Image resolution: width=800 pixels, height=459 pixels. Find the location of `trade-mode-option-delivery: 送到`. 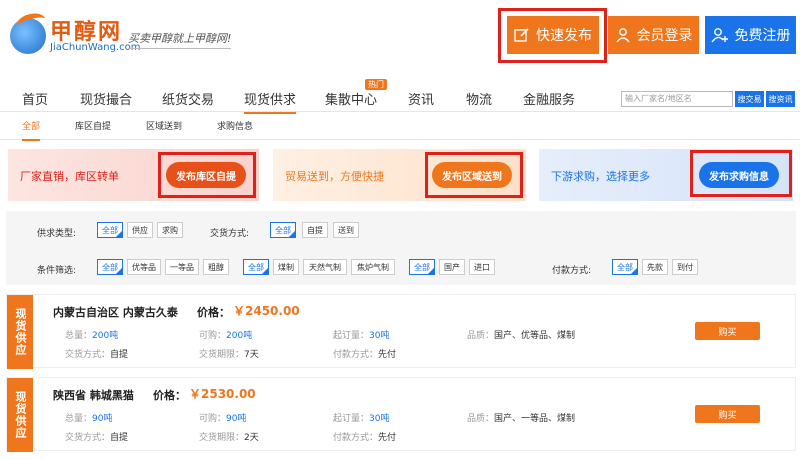

trade-mode-option-delivery: 送到 is located at coordinates (346, 230).